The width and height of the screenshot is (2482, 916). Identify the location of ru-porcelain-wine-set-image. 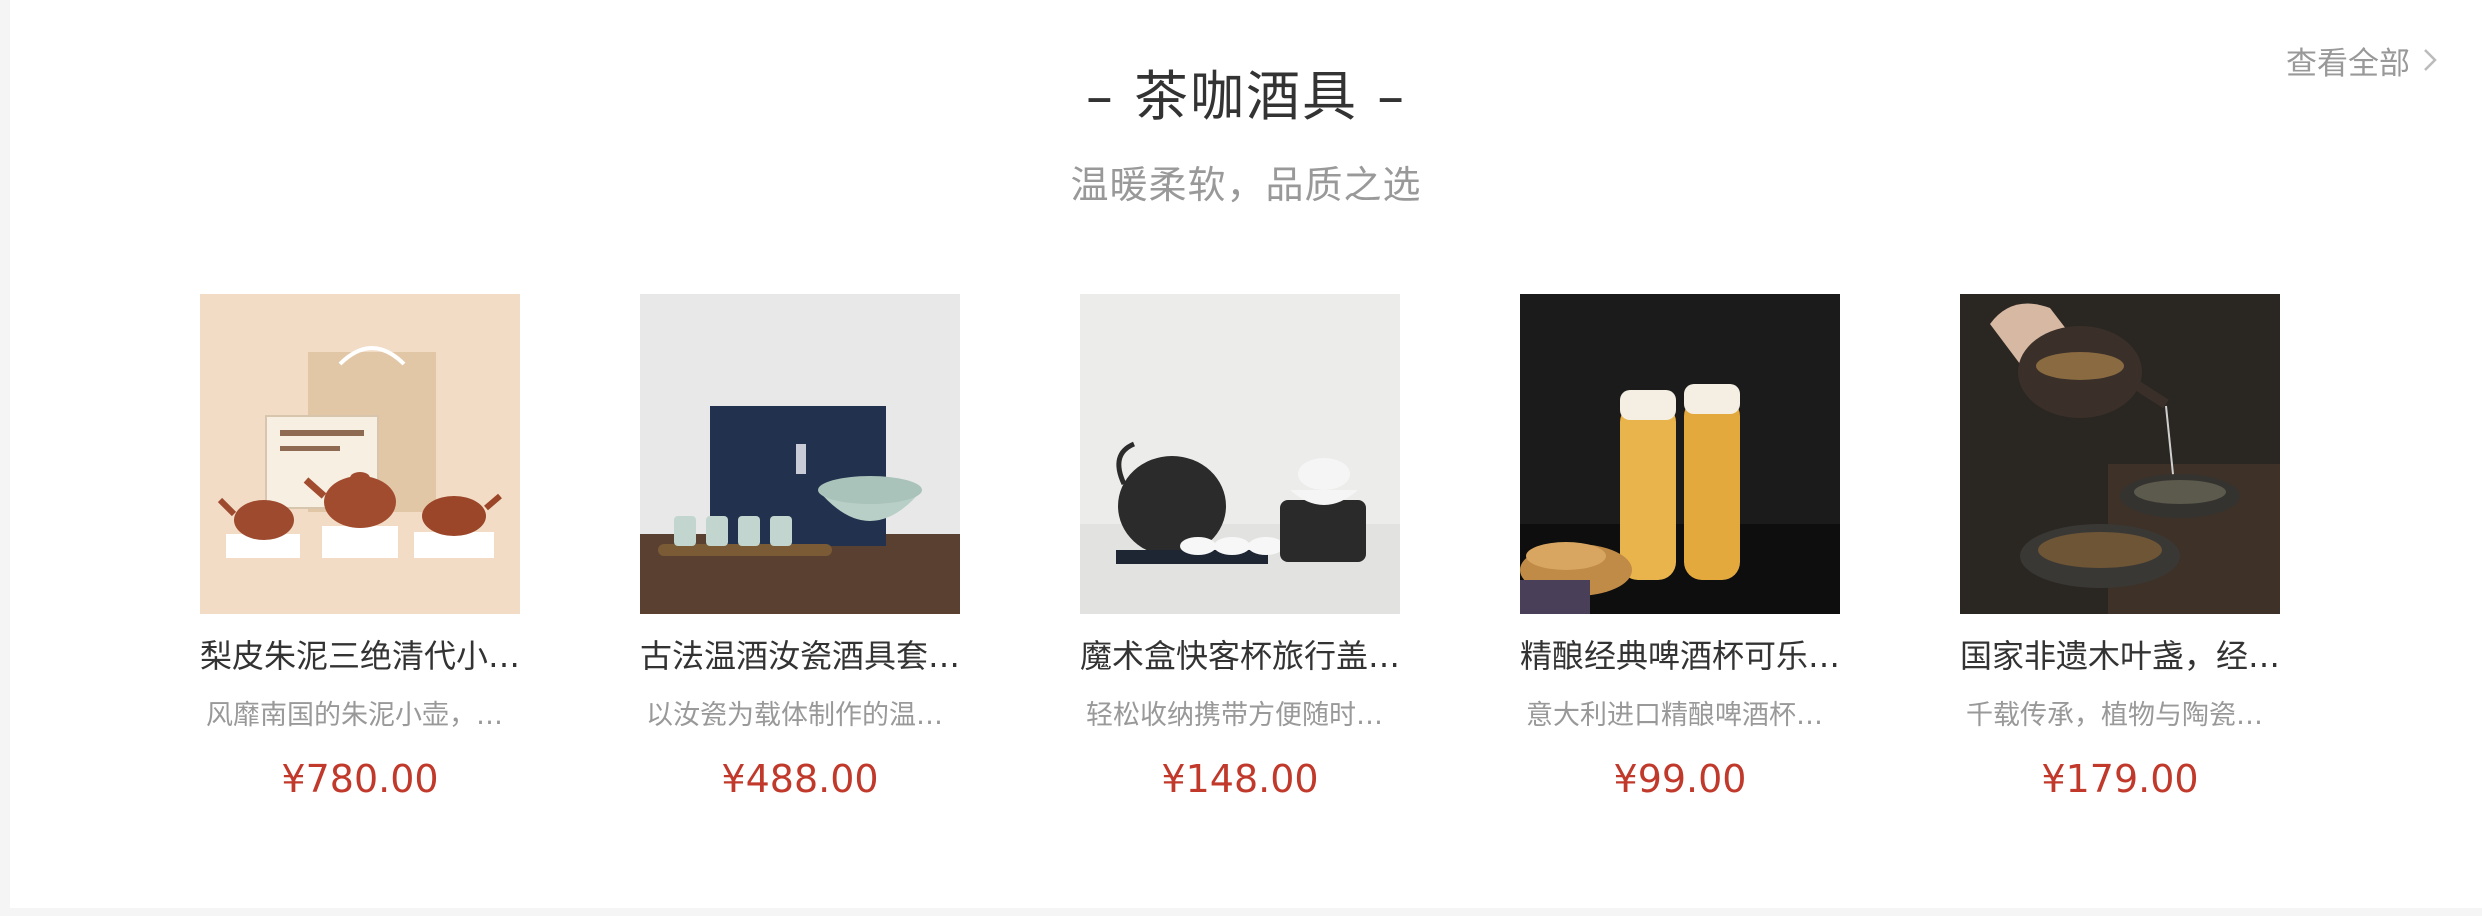
(800, 454).